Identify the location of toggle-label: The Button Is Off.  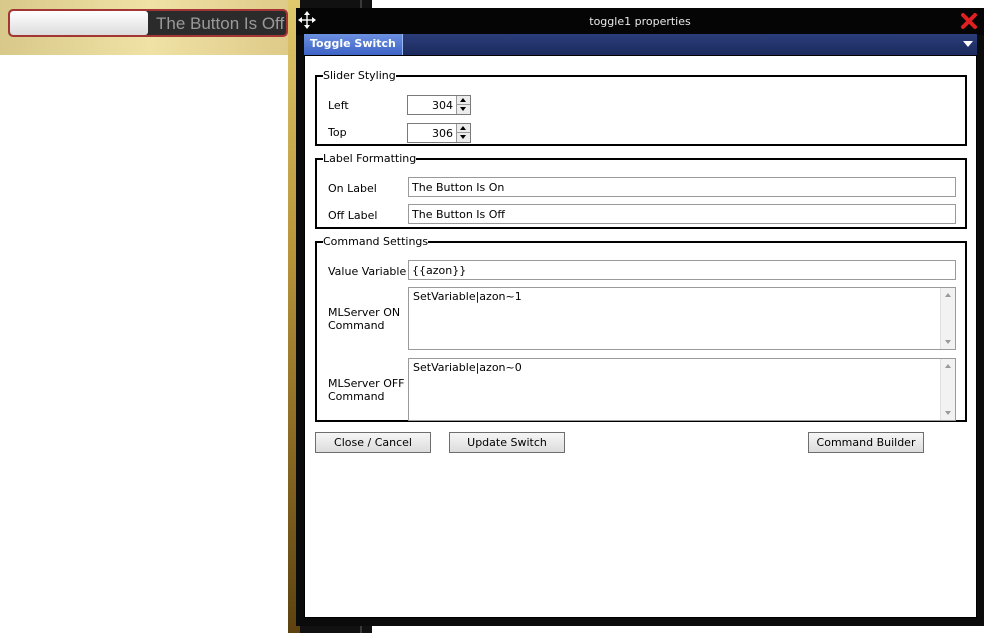
(220, 23).